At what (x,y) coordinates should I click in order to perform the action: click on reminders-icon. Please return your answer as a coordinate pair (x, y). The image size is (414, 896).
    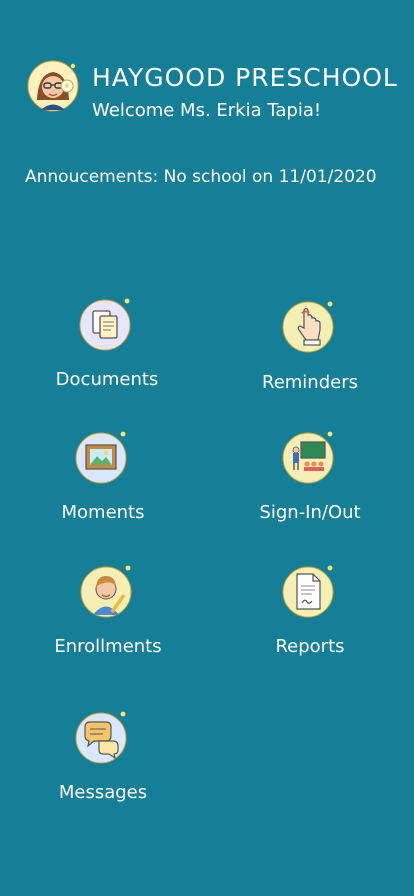
    Looking at the image, I should click on (308, 327).